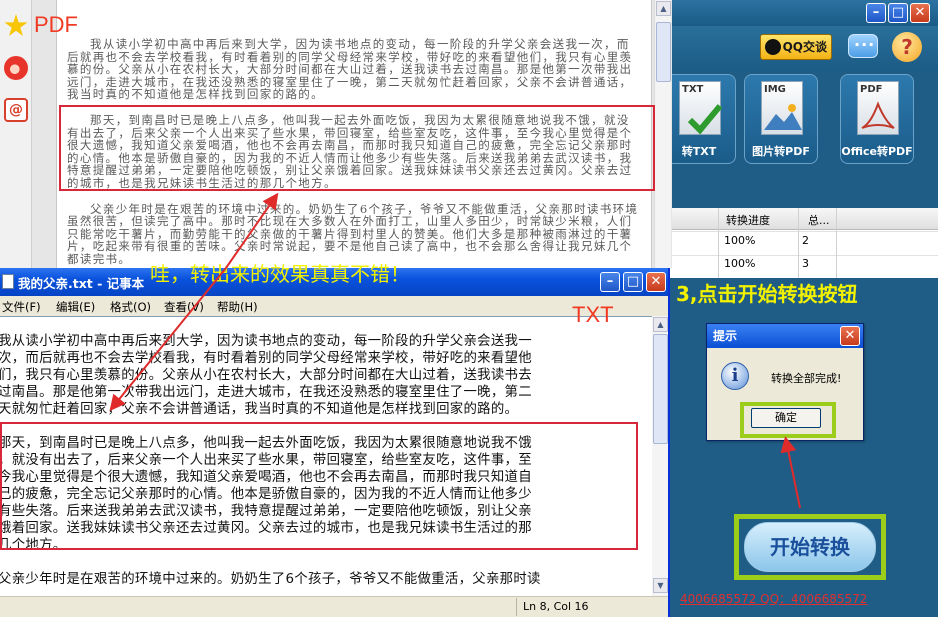 This screenshot has height=617, width=938. I want to click on star-icon, so click(16, 25).